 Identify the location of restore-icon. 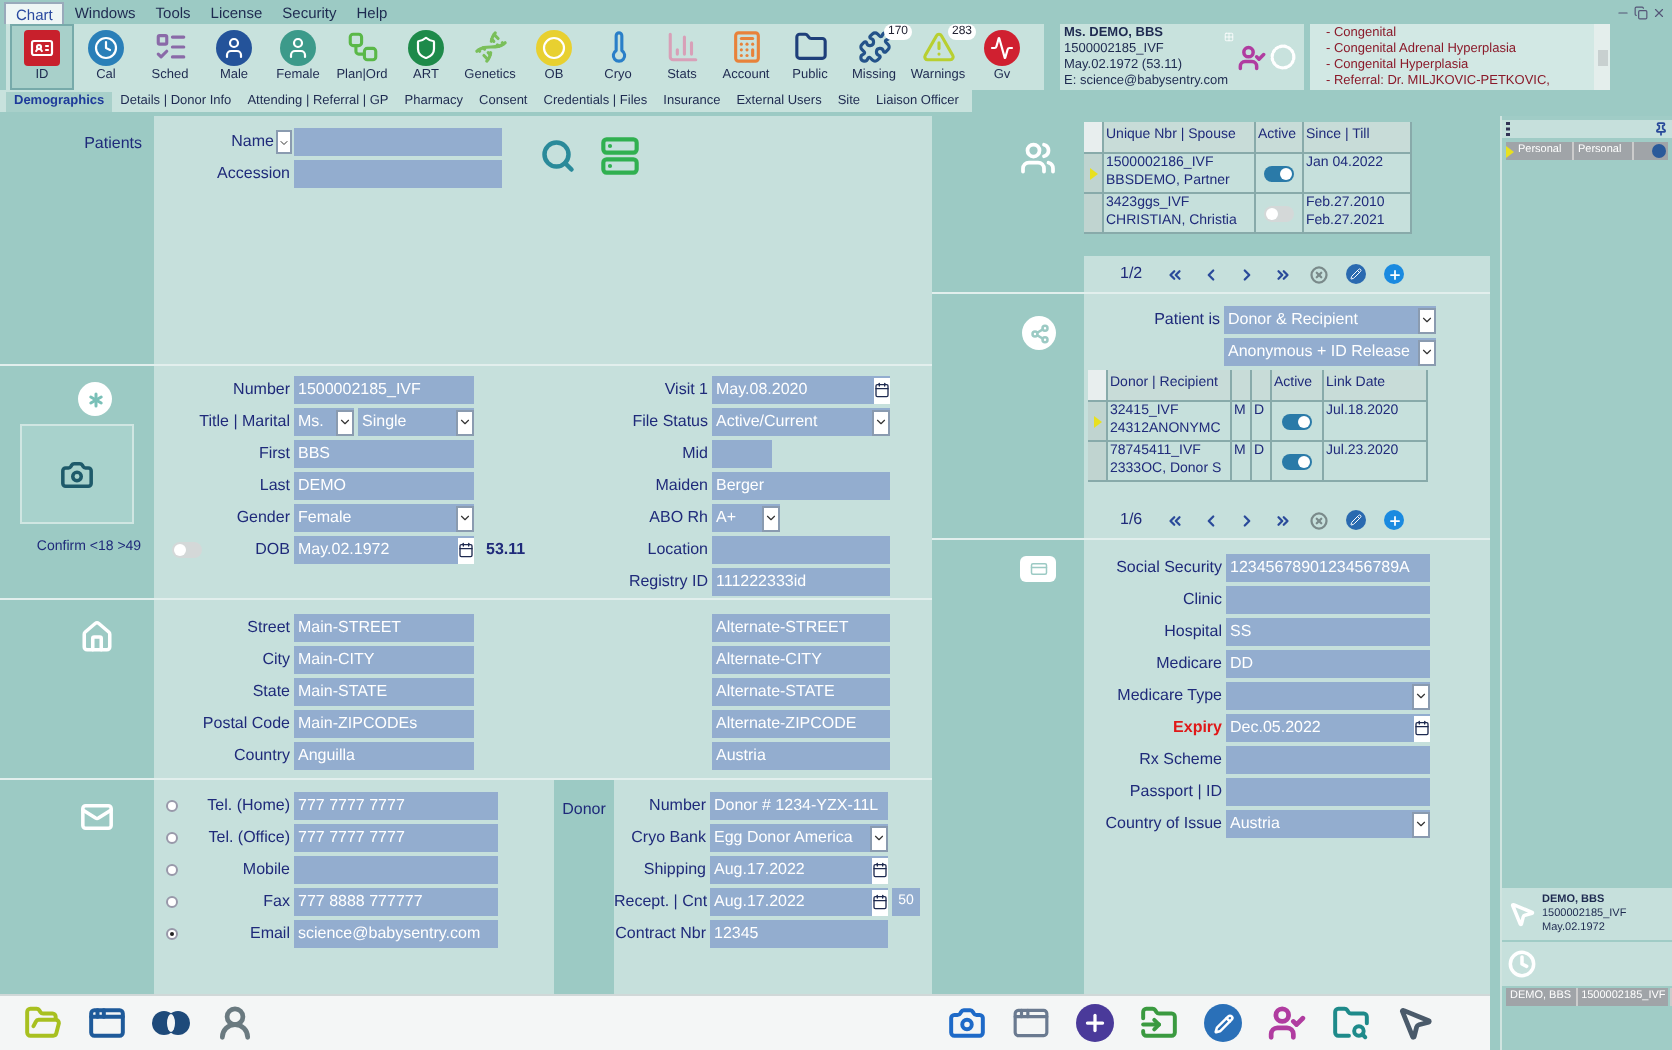
(1641, 12).